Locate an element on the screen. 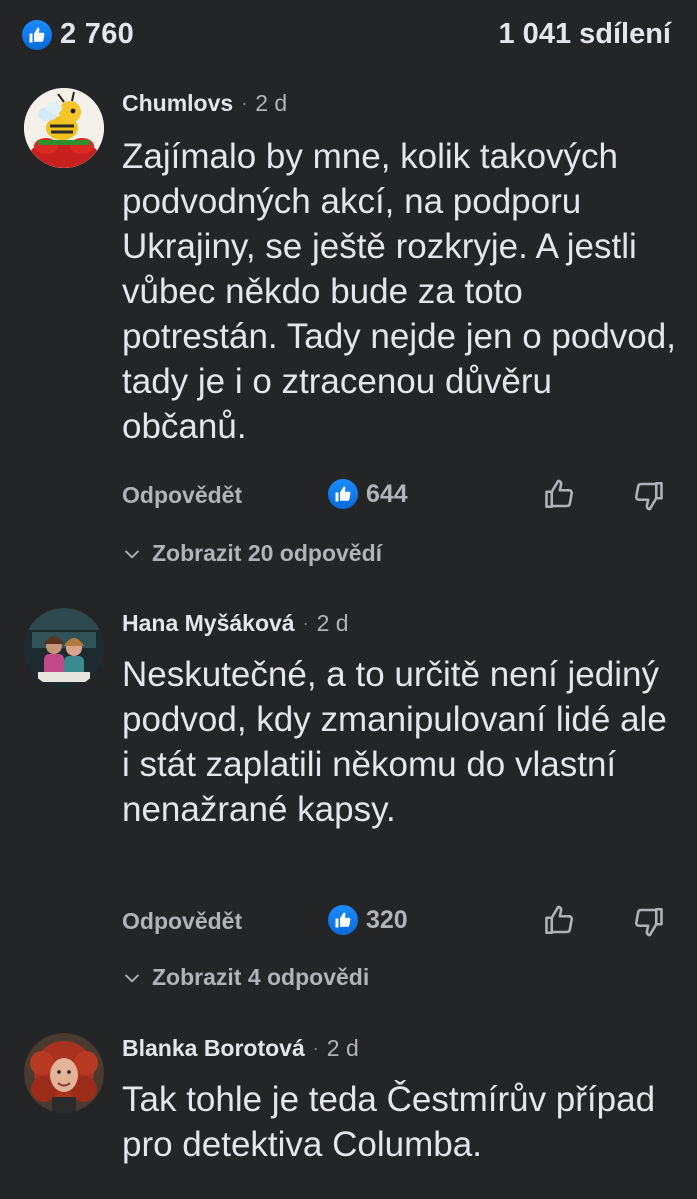  view-replies-button: Zobrazit 20 odpovědí is located at coordinates (252, 553).